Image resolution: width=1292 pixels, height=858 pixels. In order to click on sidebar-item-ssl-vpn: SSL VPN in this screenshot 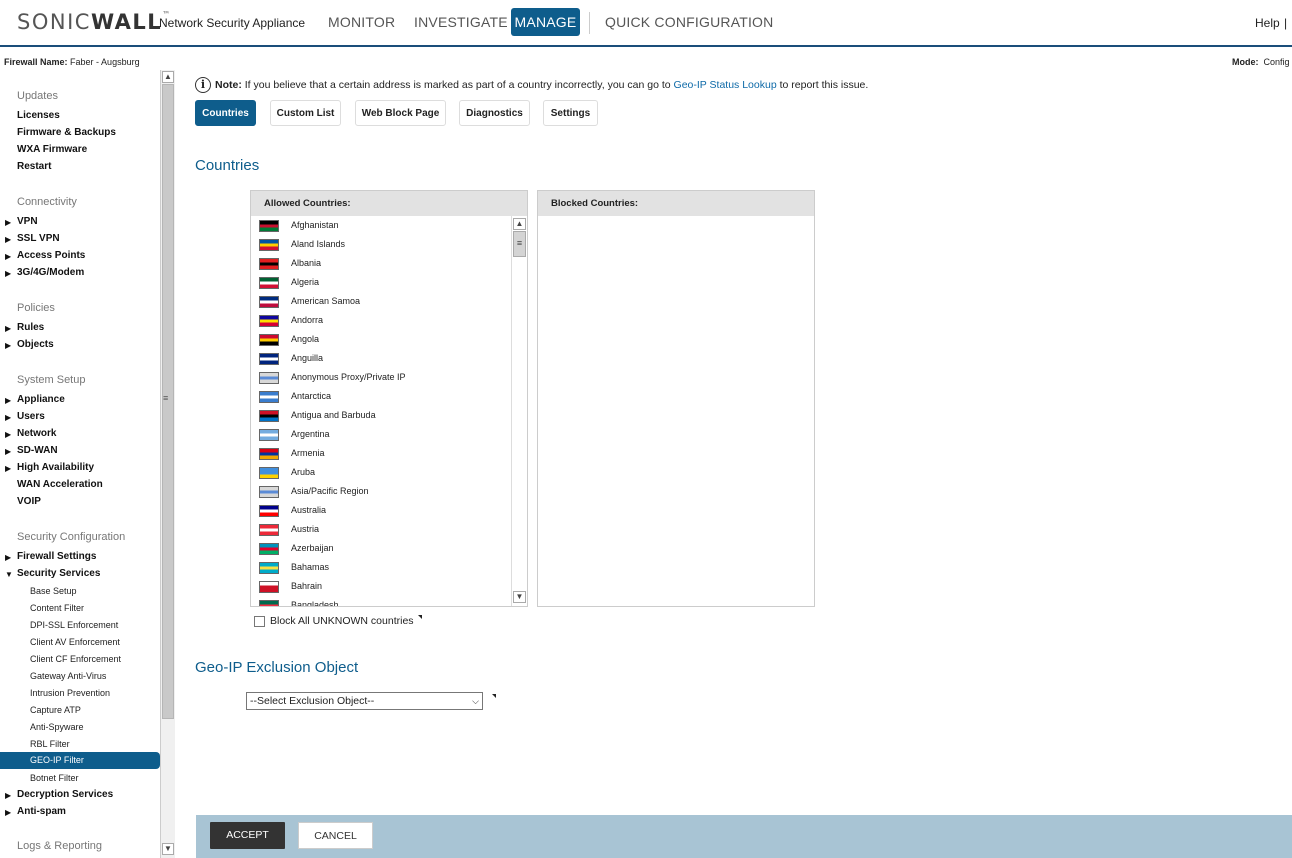, I will do `click(38, 239)`.